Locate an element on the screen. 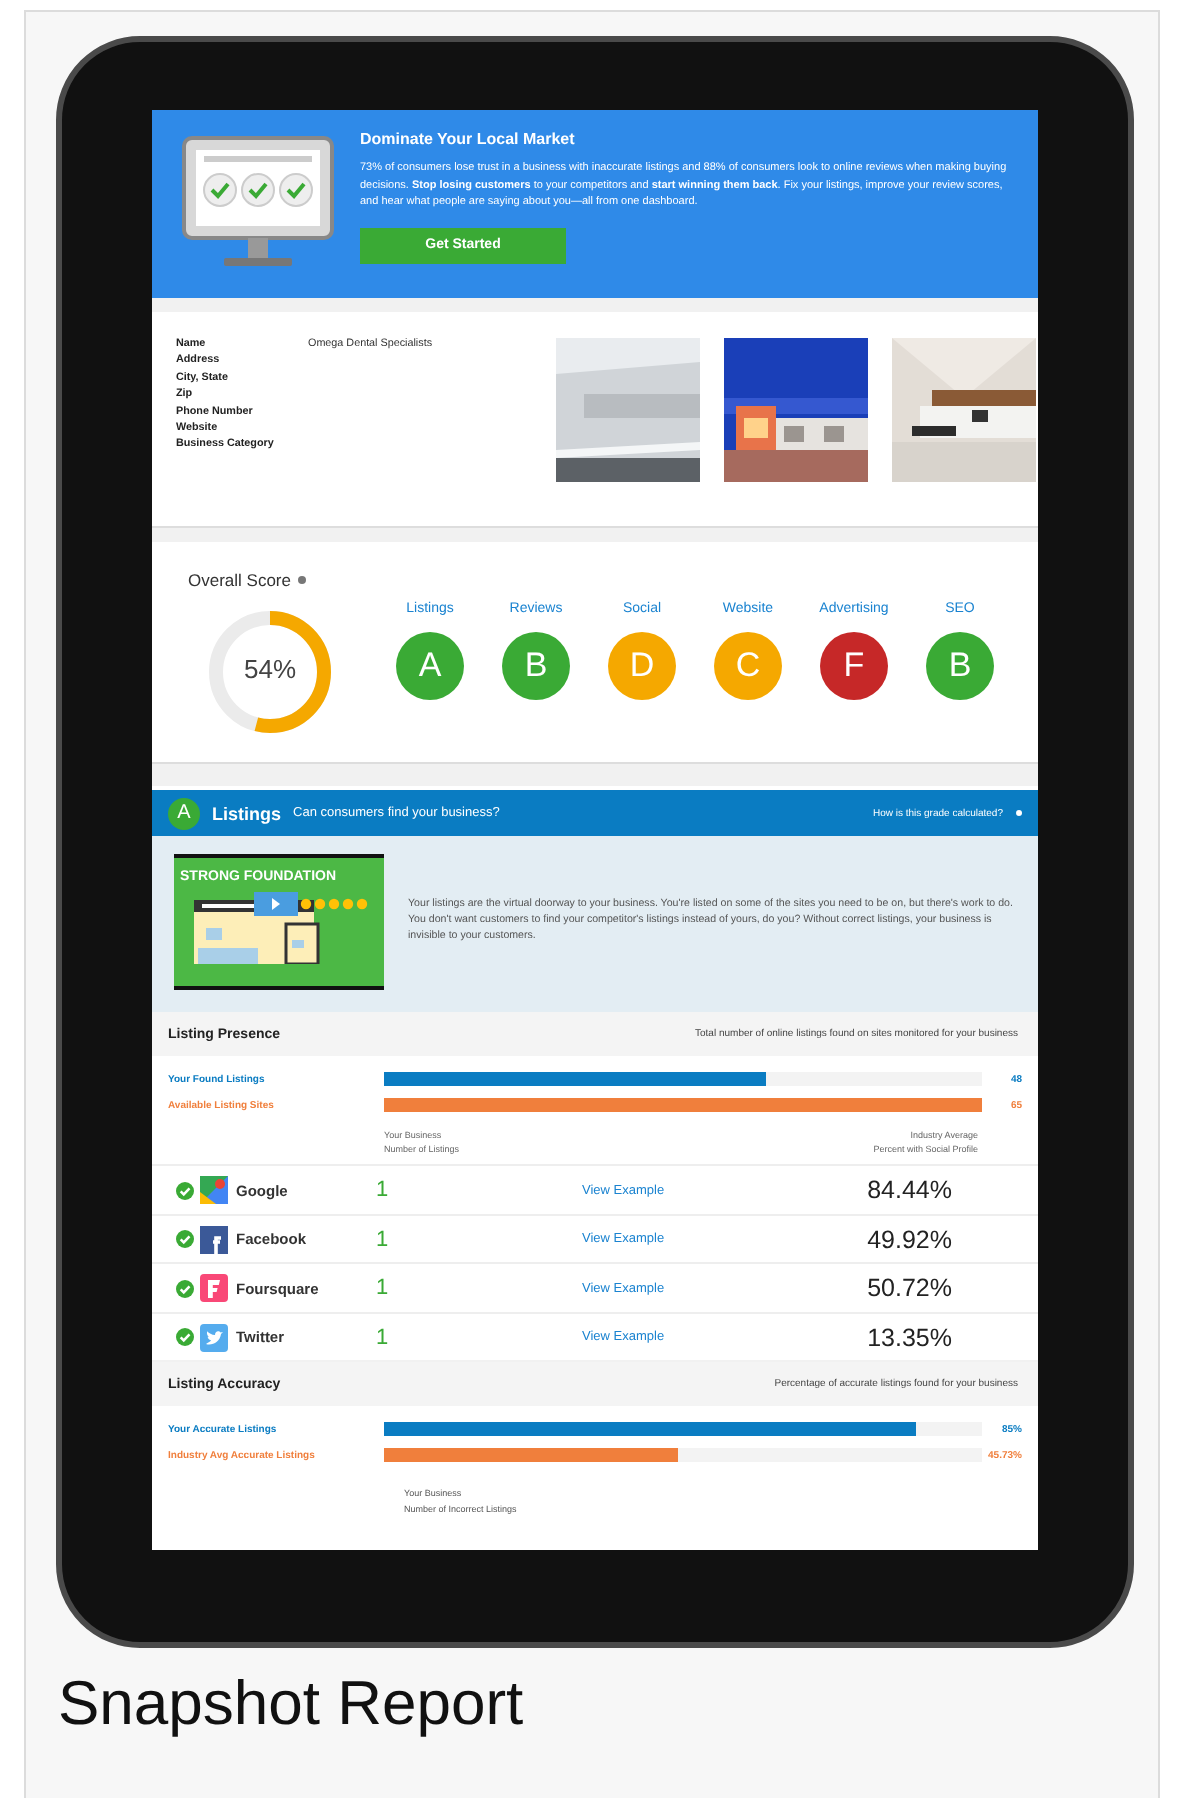  industry-percent: 13.35% is located at coordinates (908, 1337).